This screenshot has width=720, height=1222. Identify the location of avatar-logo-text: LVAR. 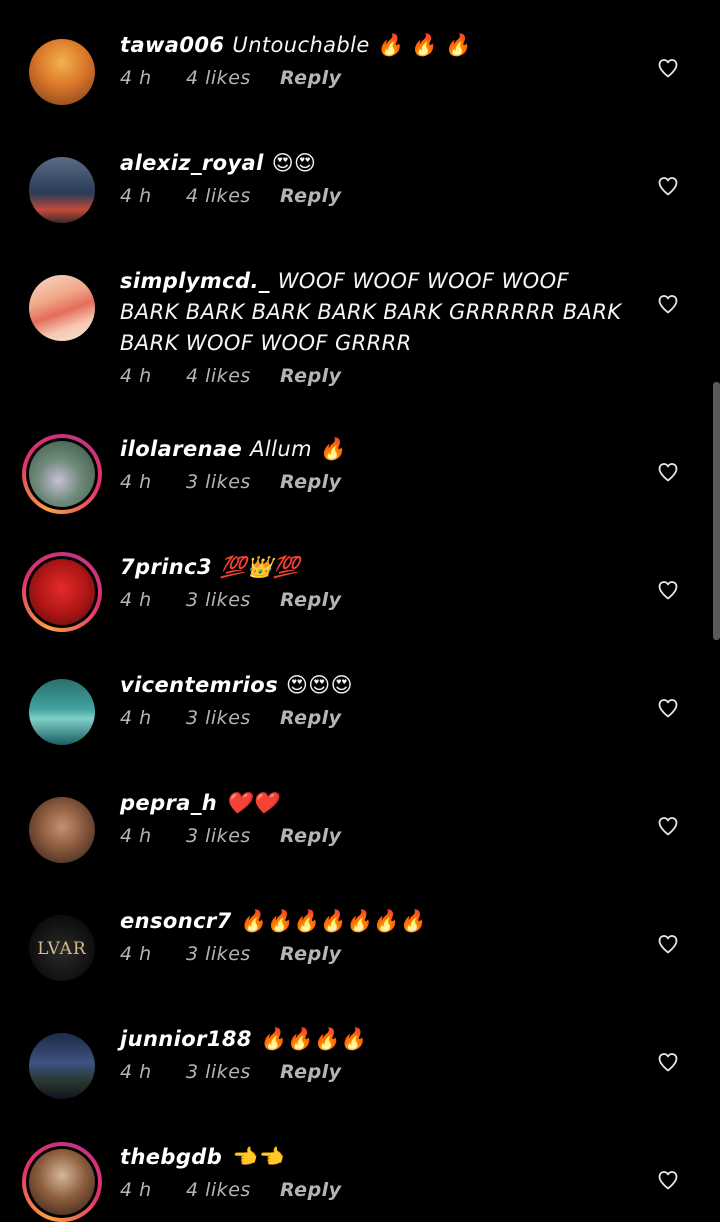
(62, 949).